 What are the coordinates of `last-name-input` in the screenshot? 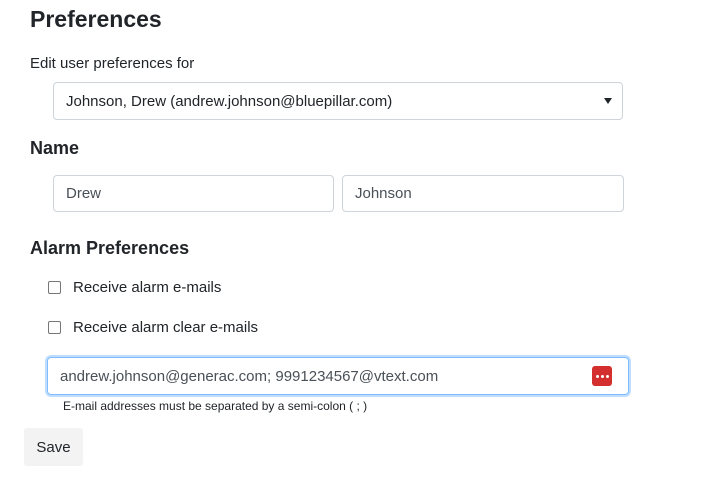 It's located at (483, 193).